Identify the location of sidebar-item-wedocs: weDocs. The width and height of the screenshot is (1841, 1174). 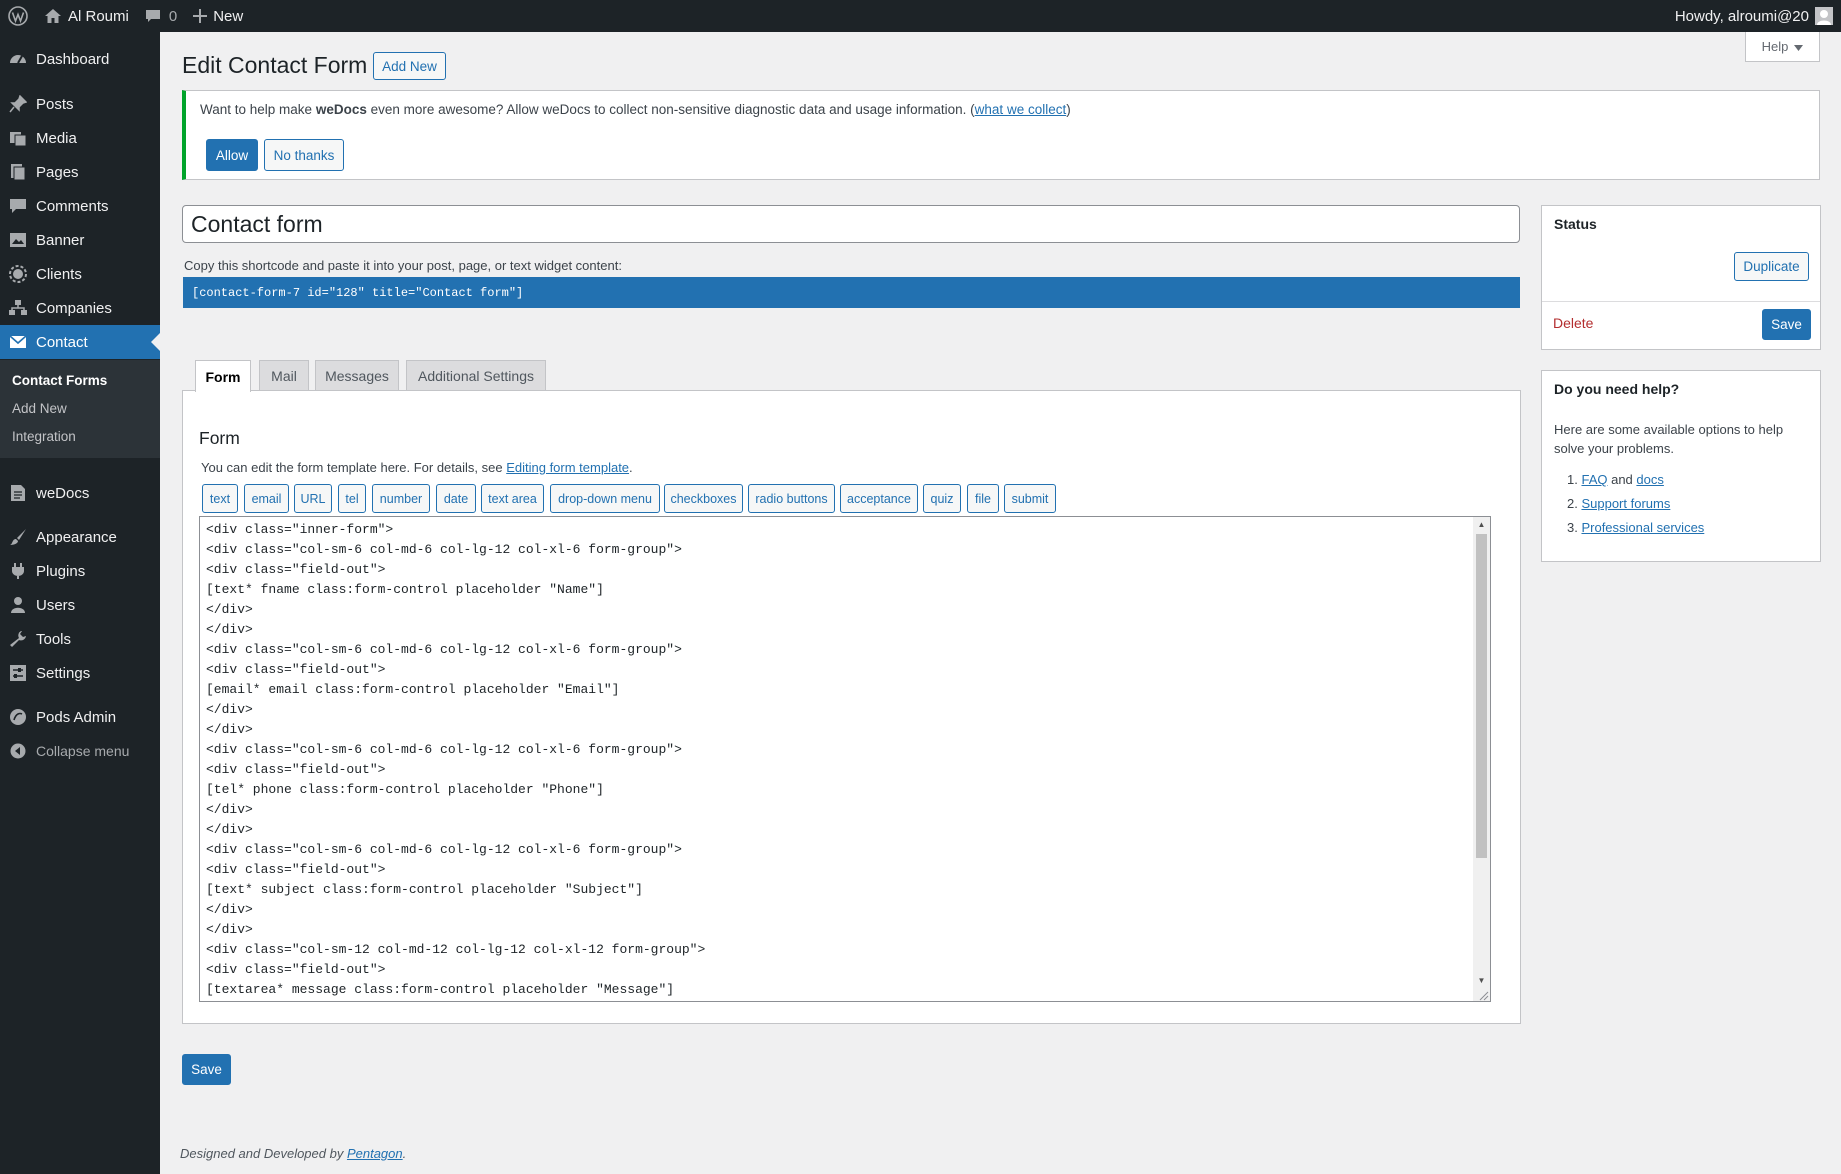
(80, 493).